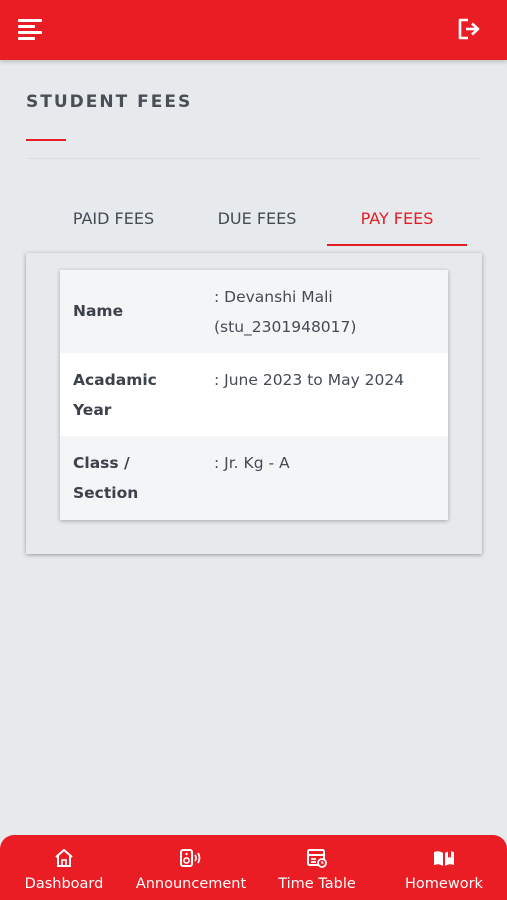 This screenshot has height=900, width=507. I want to click on name-label: Name, so click(98, 311).